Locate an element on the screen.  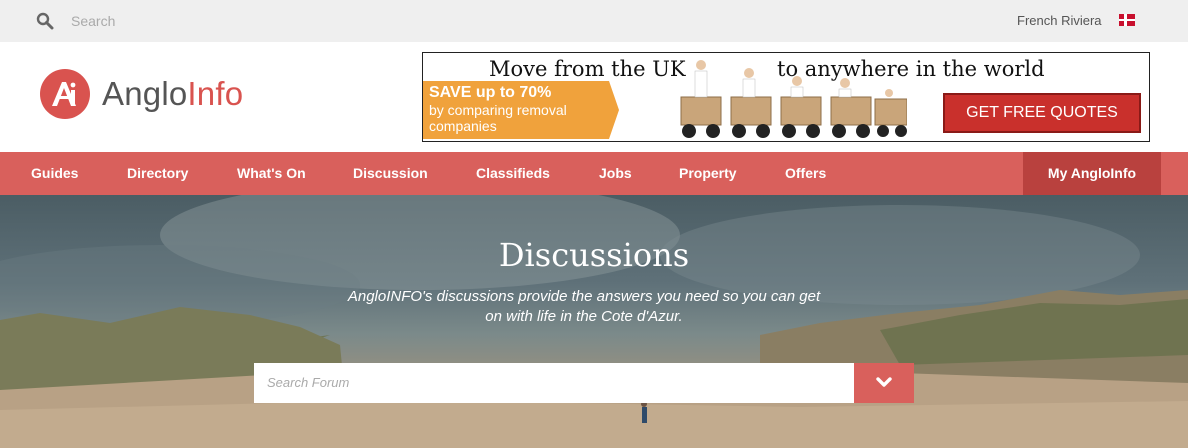
banner-save-title: SAVE up to 70% is located at coordinates (490, 92).